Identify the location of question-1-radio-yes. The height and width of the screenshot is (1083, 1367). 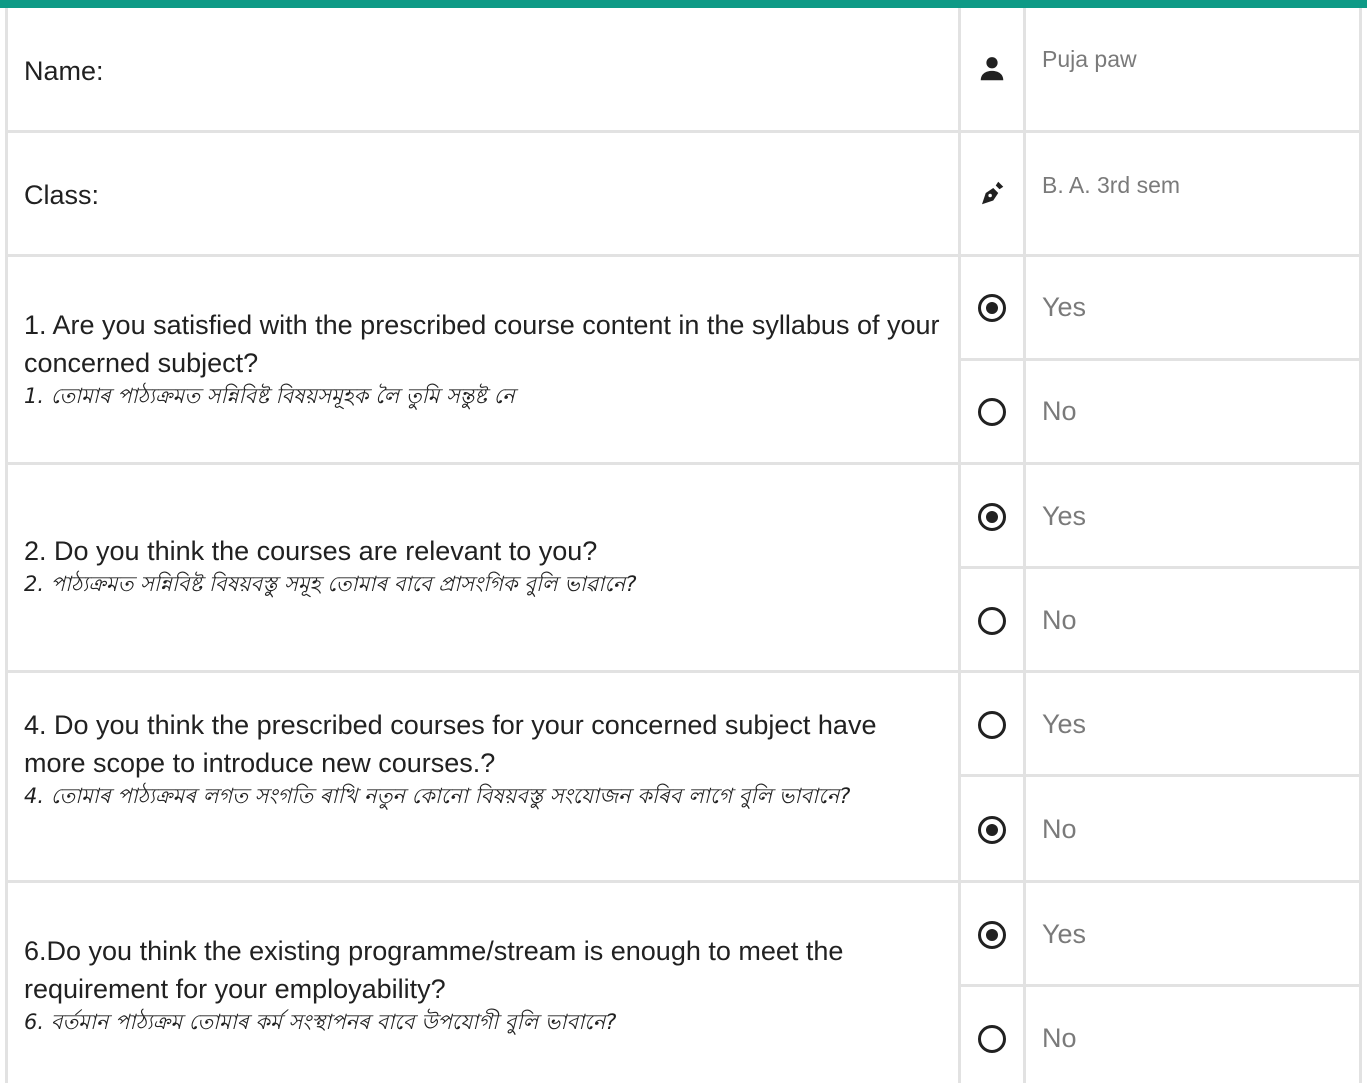
(992, 308).